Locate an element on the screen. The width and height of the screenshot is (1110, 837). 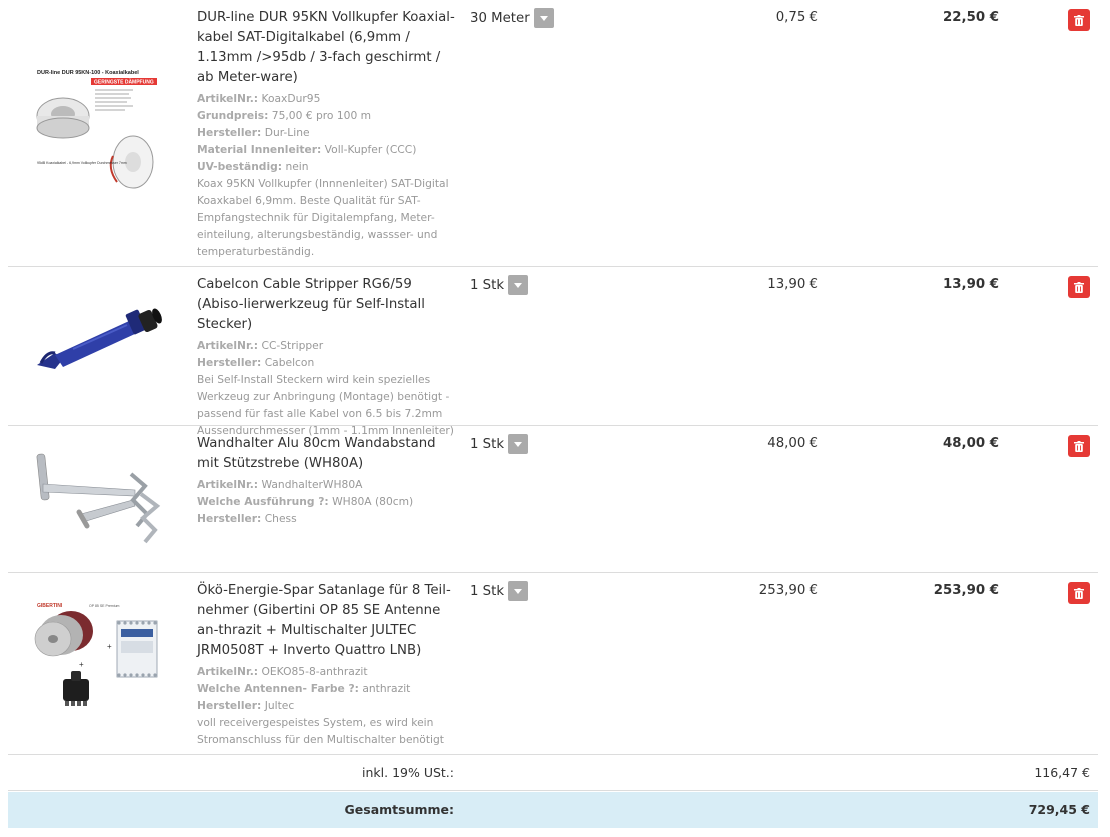
attr-article-number: ArtikelNr.: KoaxDur95 is located at coordinates (259, 98).